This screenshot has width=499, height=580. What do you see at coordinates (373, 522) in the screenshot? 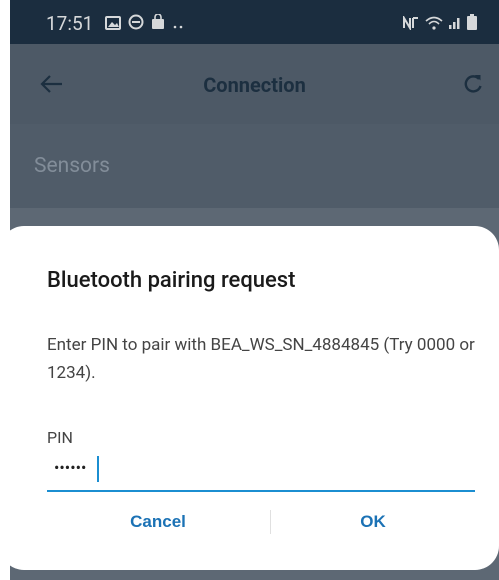
I see `ok-button: OK` at bounding box center [373, 522].